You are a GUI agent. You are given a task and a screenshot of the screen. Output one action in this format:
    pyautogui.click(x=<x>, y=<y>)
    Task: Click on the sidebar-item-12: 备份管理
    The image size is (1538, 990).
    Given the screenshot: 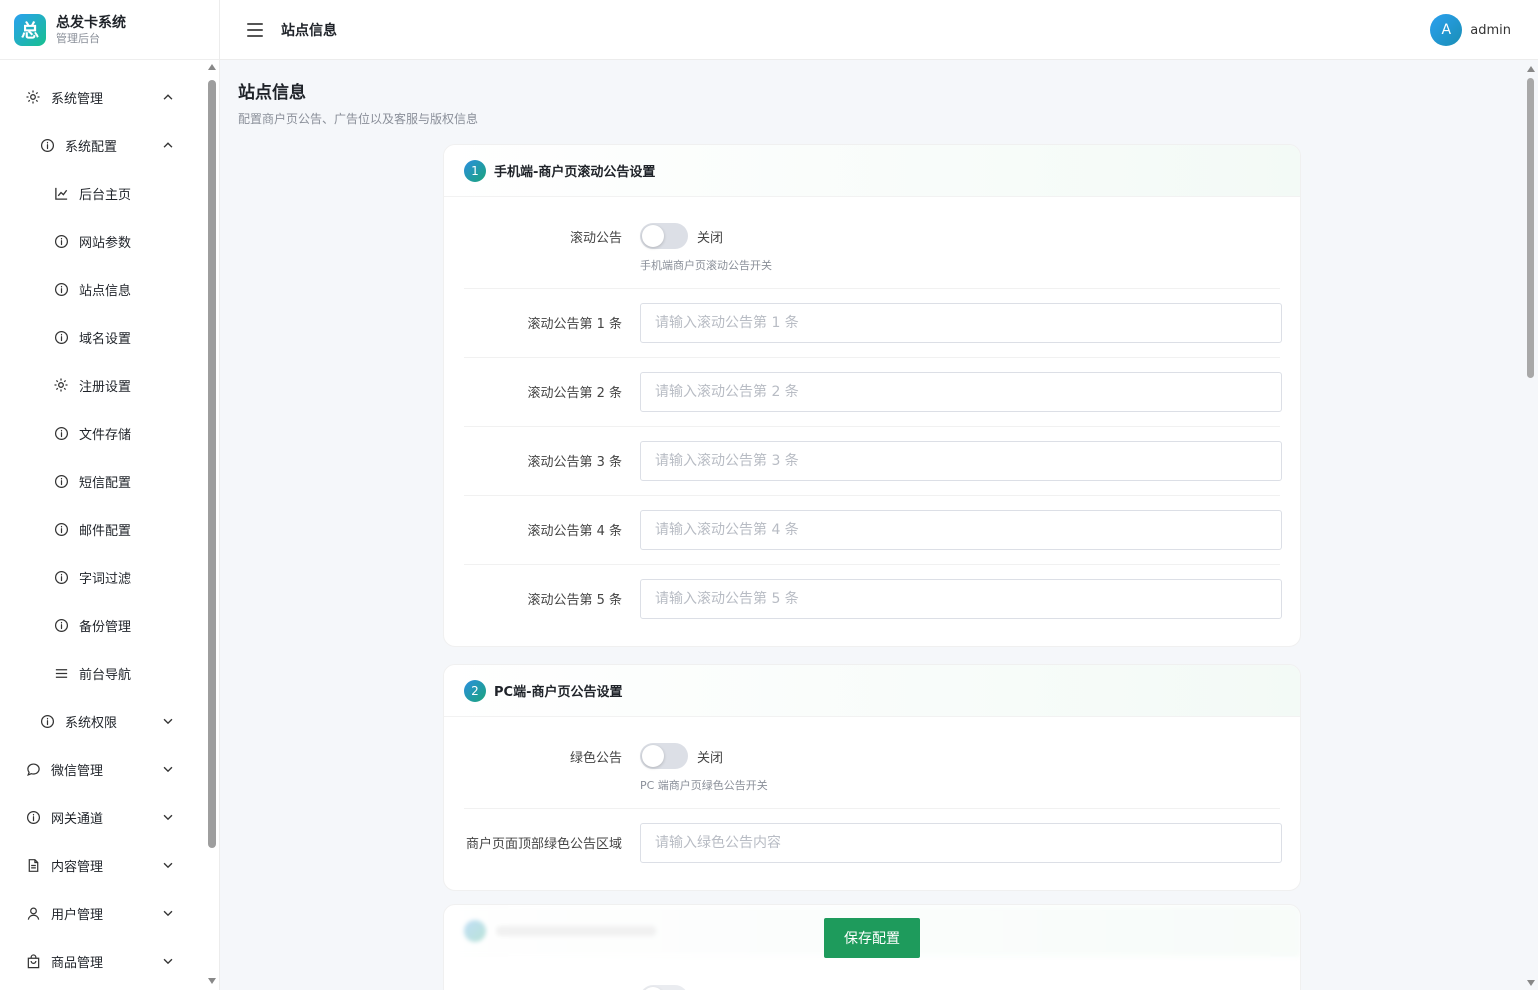 What is the action you would take?
    pyautogui.click(x=102, y=625)
    